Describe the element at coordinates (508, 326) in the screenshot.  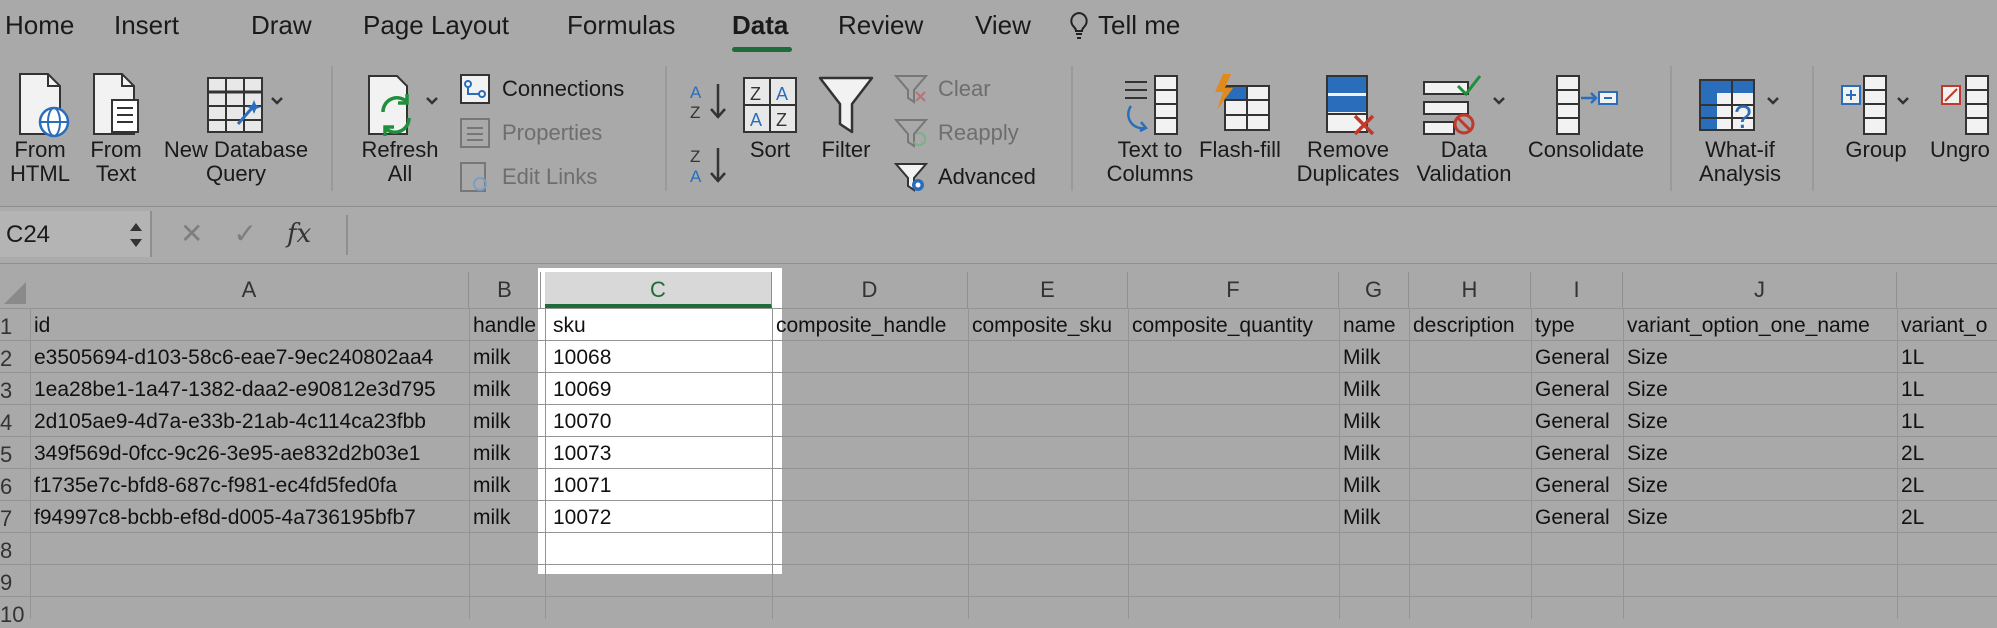
I see `cell-b1: handle` at that location.